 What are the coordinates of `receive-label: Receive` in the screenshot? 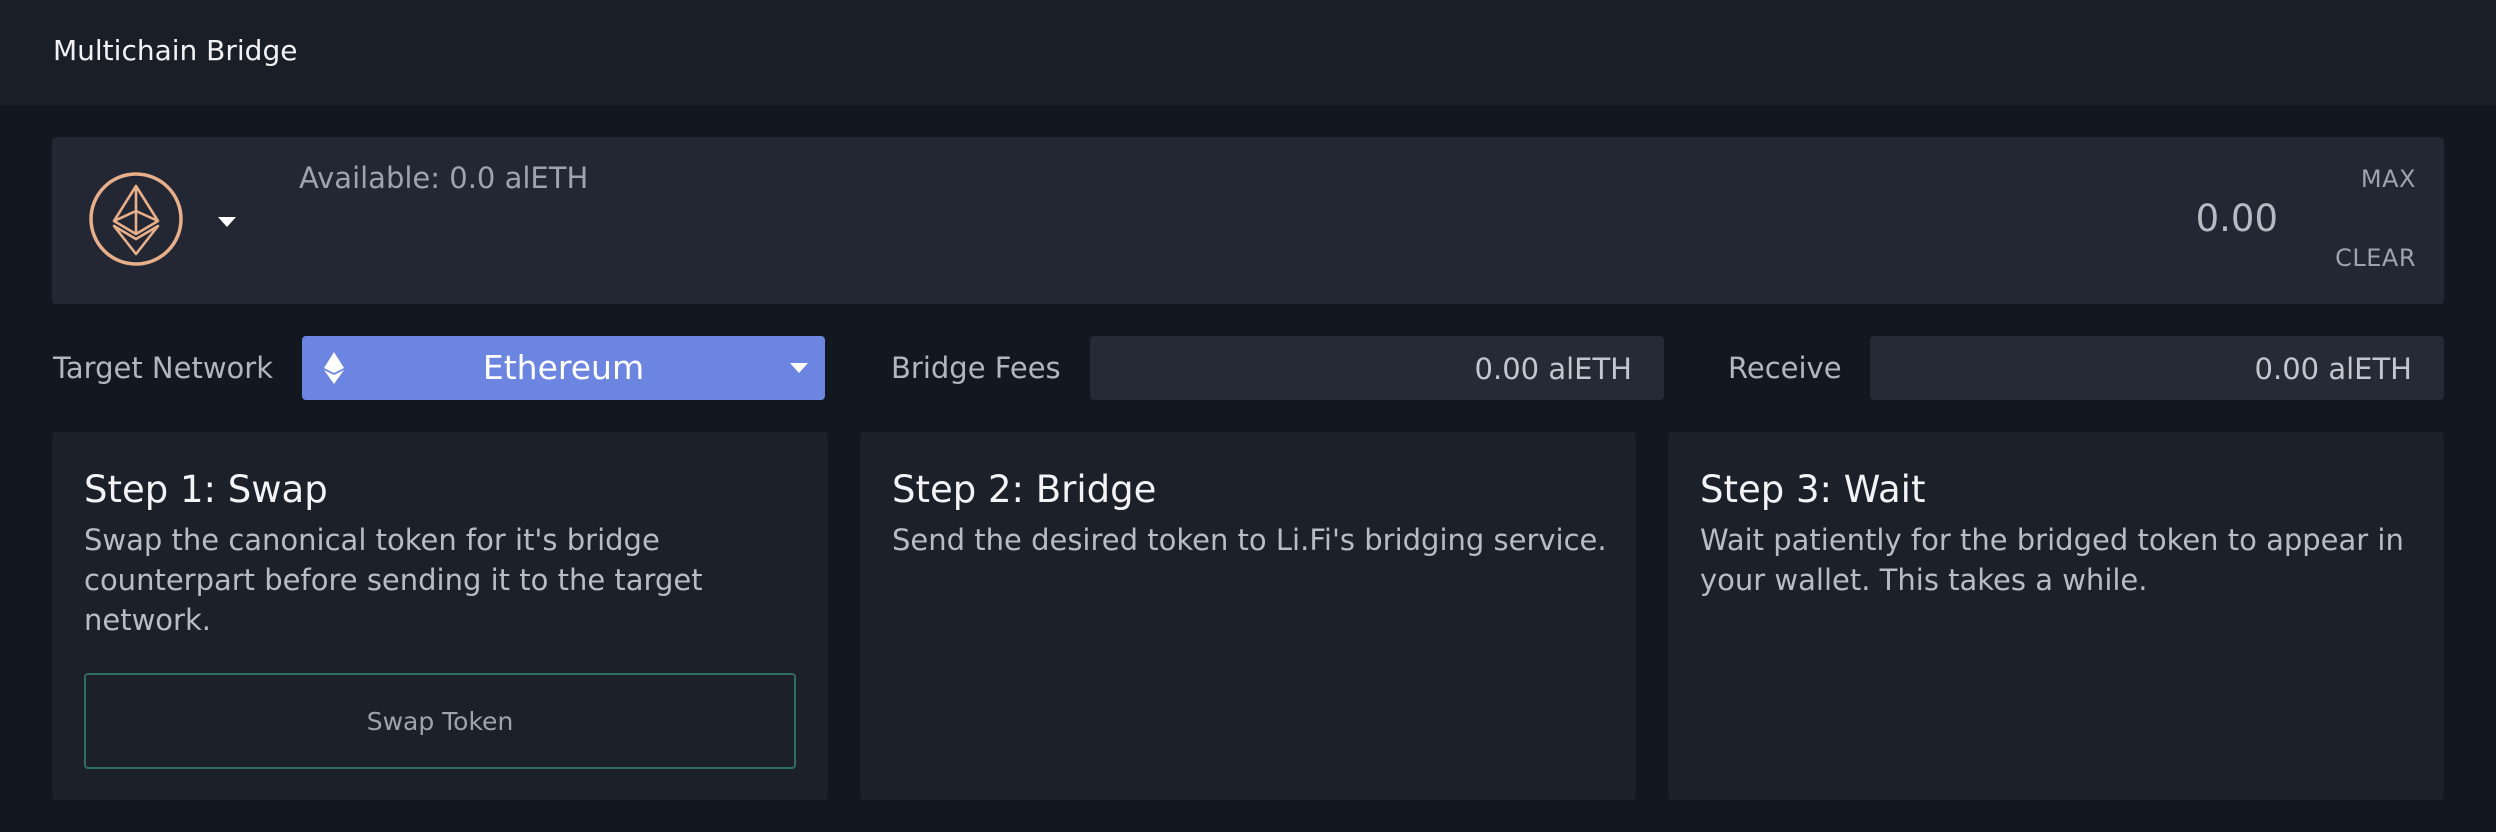 It's located at (1785, 368).